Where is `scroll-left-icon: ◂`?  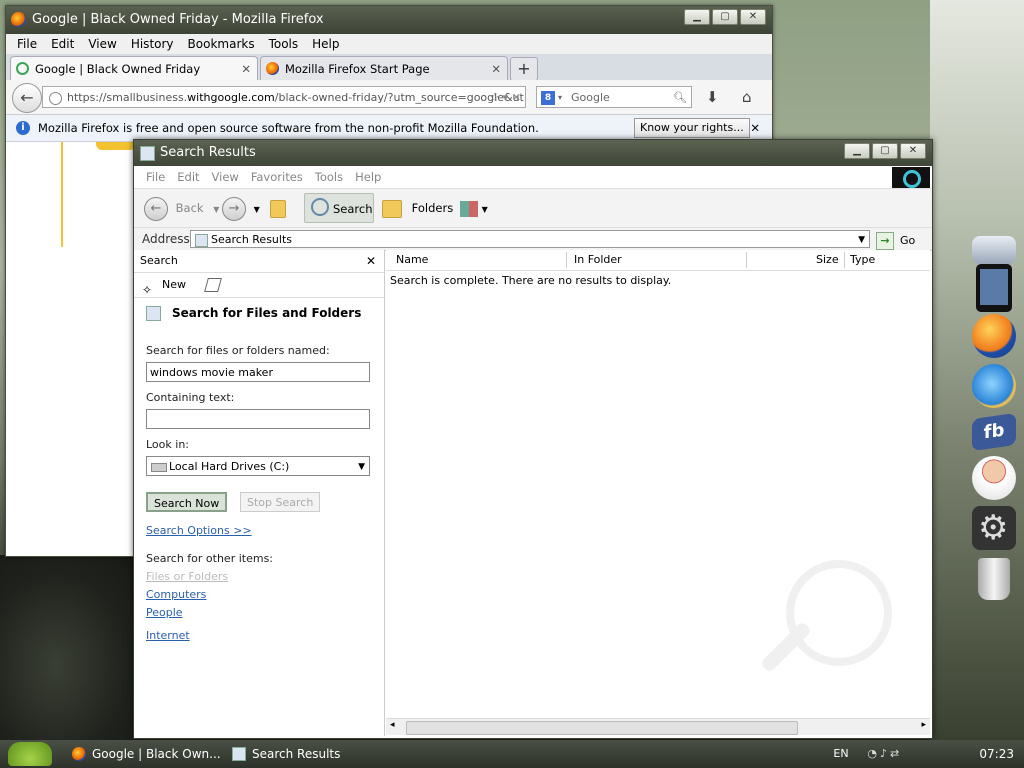
scroll-left-icon: ◂ is located at coordinates (392, 725).